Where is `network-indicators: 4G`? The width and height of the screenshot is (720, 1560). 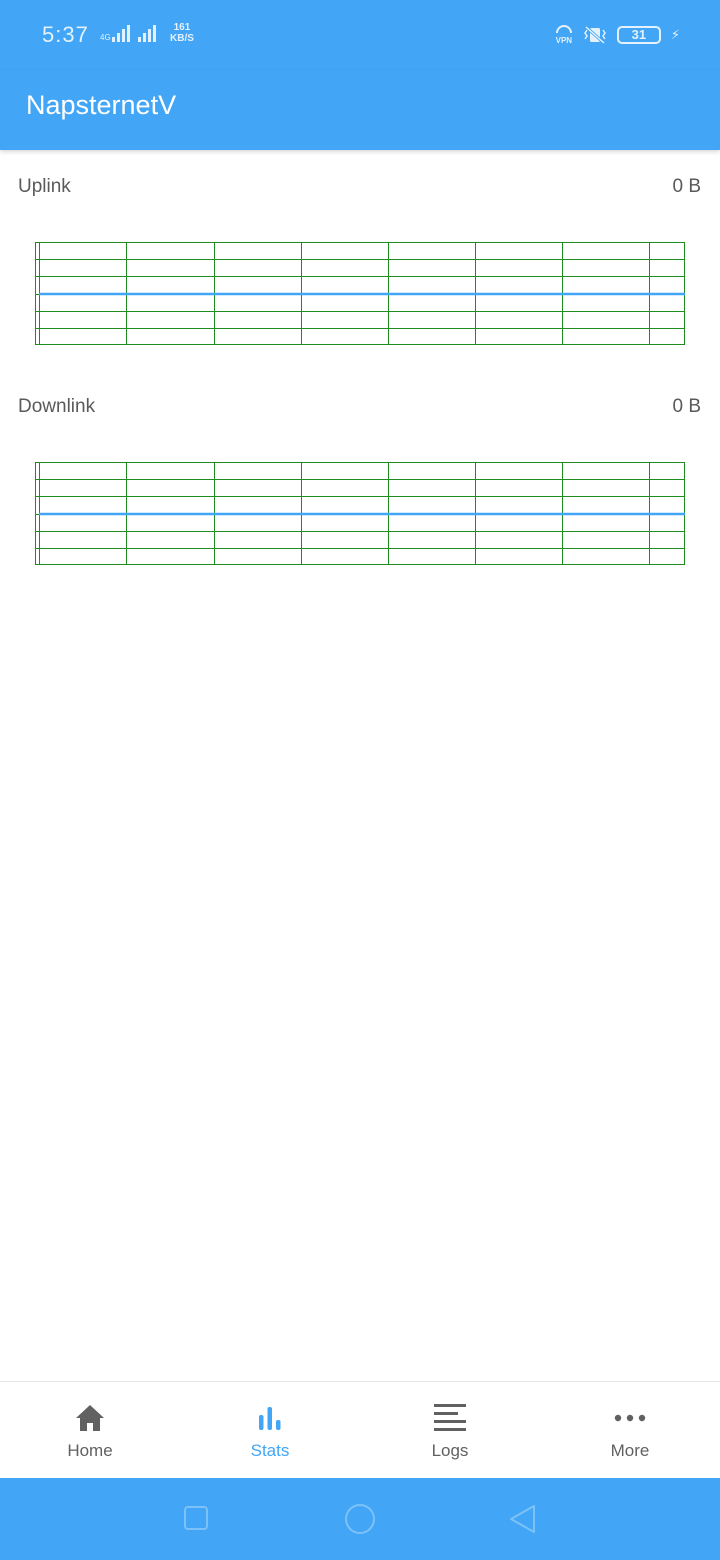
network-indicators: 4G is located at coordinates (128, 33).